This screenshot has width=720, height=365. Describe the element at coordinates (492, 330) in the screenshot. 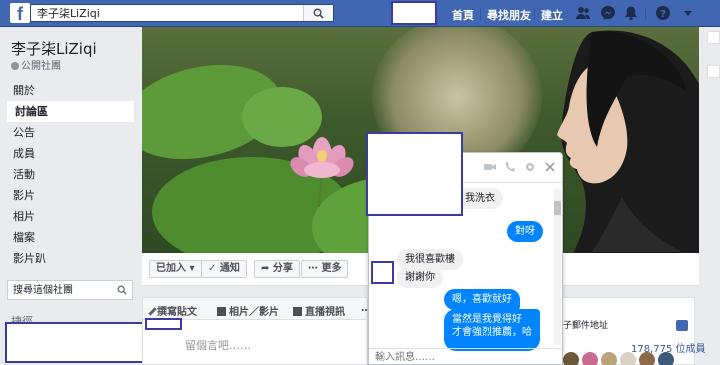

I see `chat-message-outgoing: 當然是我覺得好 才會強烈推薦，哈` at that location.